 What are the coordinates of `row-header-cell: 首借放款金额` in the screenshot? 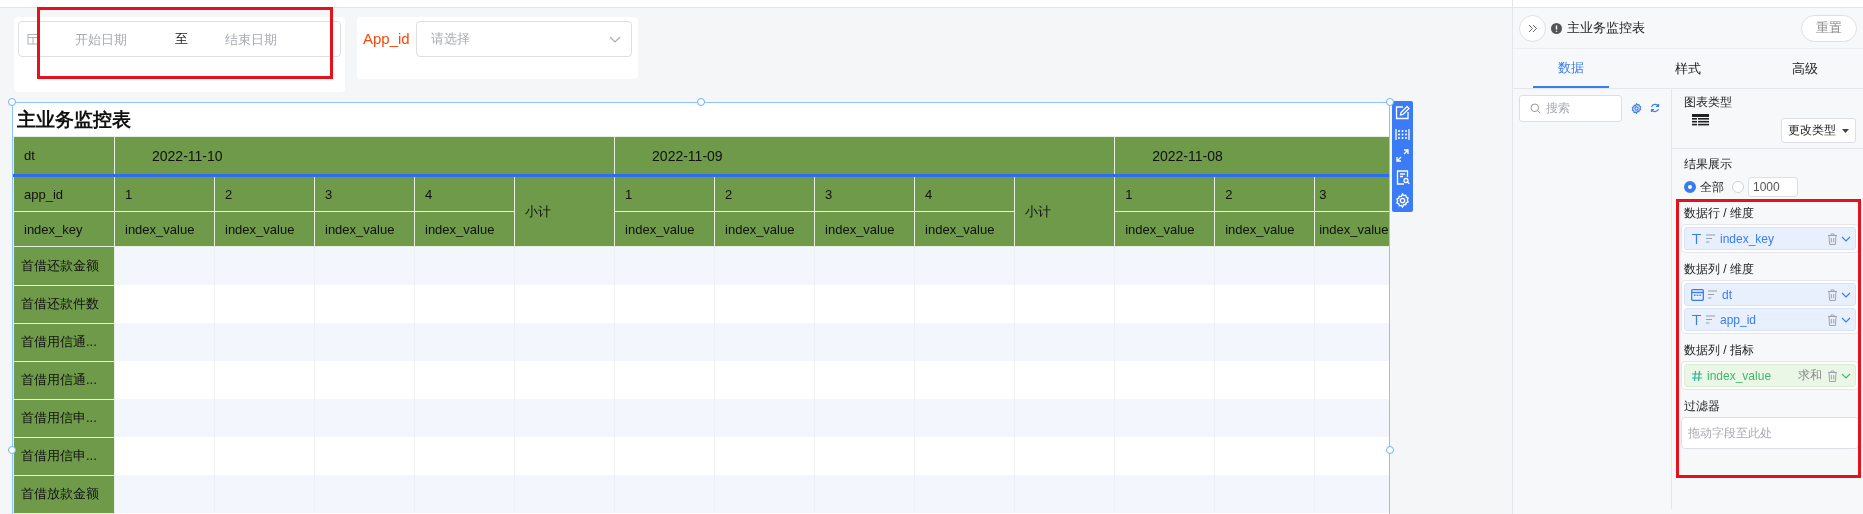 It's located at (64, 494).